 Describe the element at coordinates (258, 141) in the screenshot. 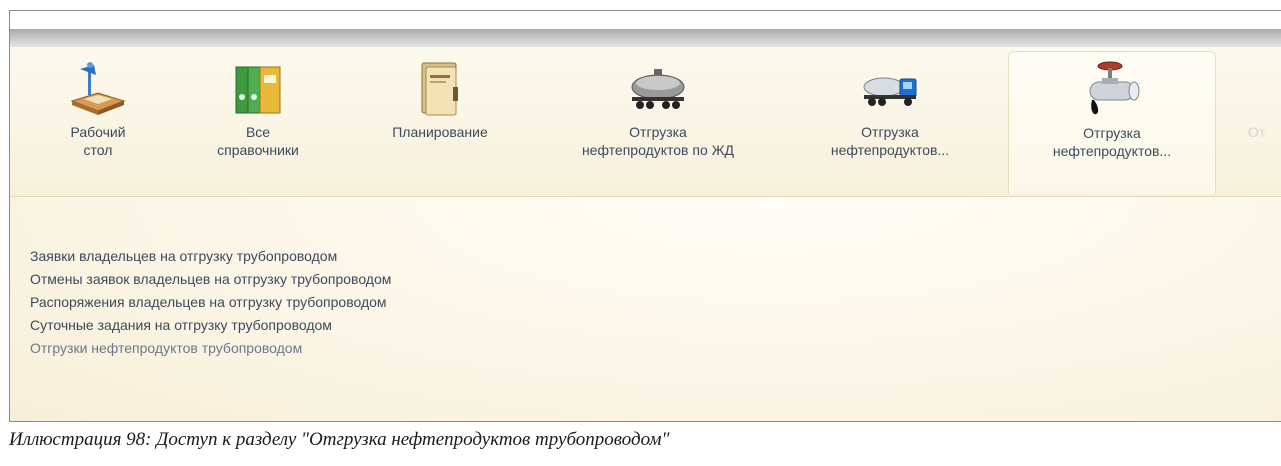

I see `tab-label: Все справочники` at that location.